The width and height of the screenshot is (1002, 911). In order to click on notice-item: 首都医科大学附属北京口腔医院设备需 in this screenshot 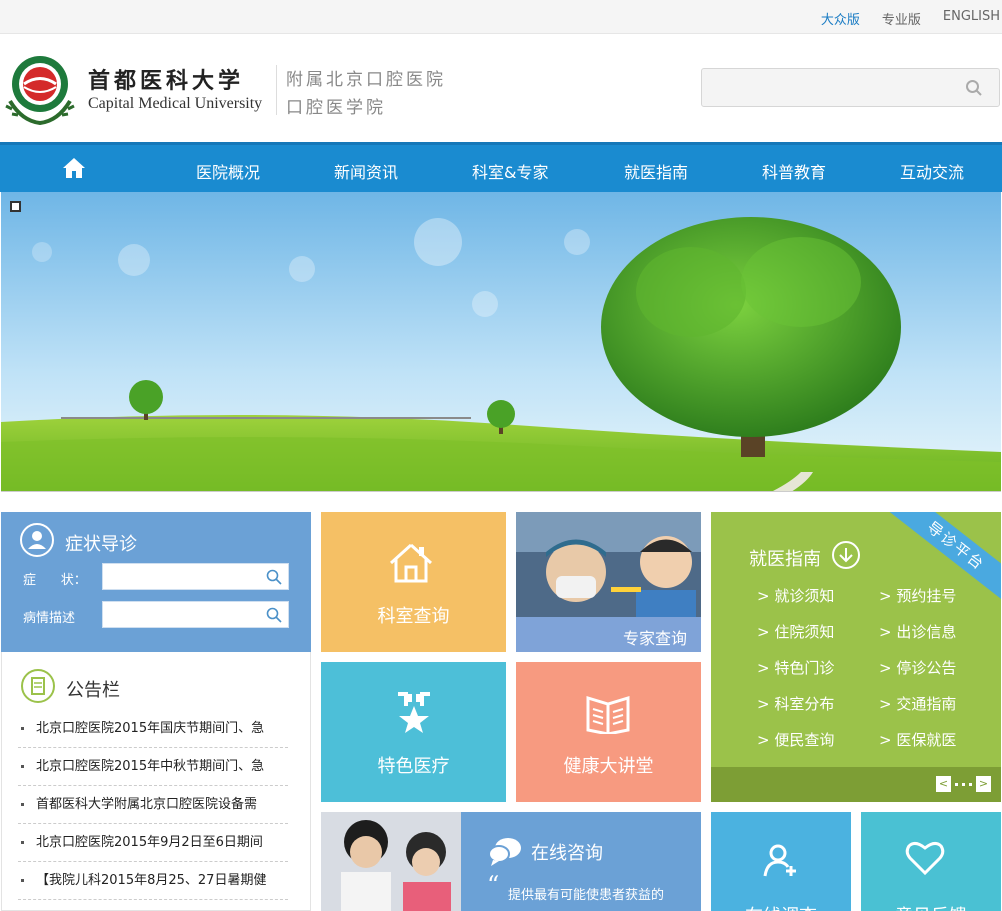, I will do `click(153, 805)`.